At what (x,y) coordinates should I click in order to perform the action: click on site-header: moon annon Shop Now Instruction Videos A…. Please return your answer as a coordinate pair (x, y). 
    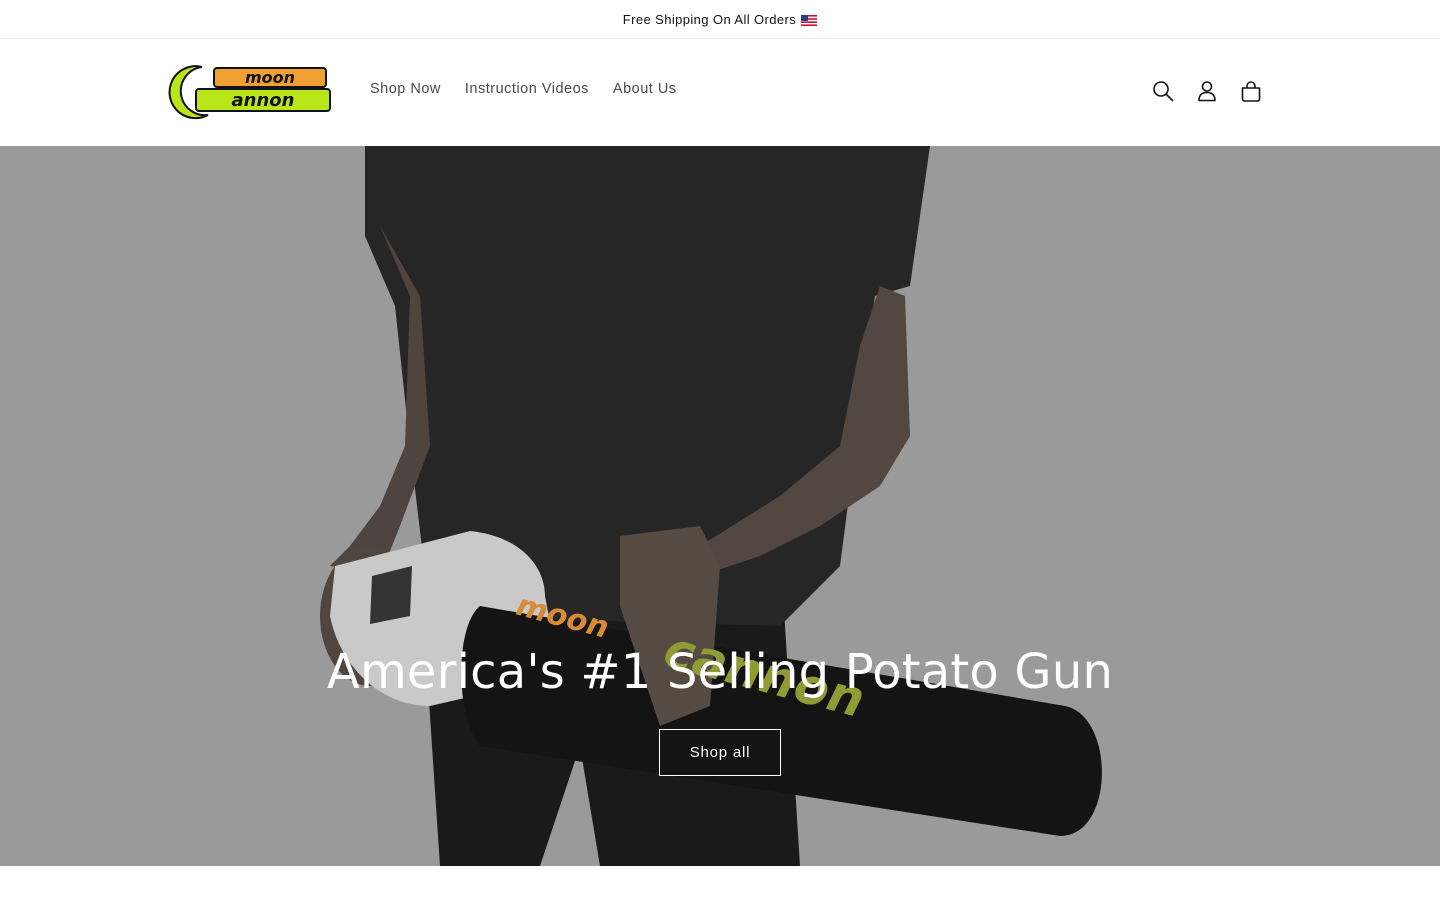
    Looking at the image, I should click on (720, 92).